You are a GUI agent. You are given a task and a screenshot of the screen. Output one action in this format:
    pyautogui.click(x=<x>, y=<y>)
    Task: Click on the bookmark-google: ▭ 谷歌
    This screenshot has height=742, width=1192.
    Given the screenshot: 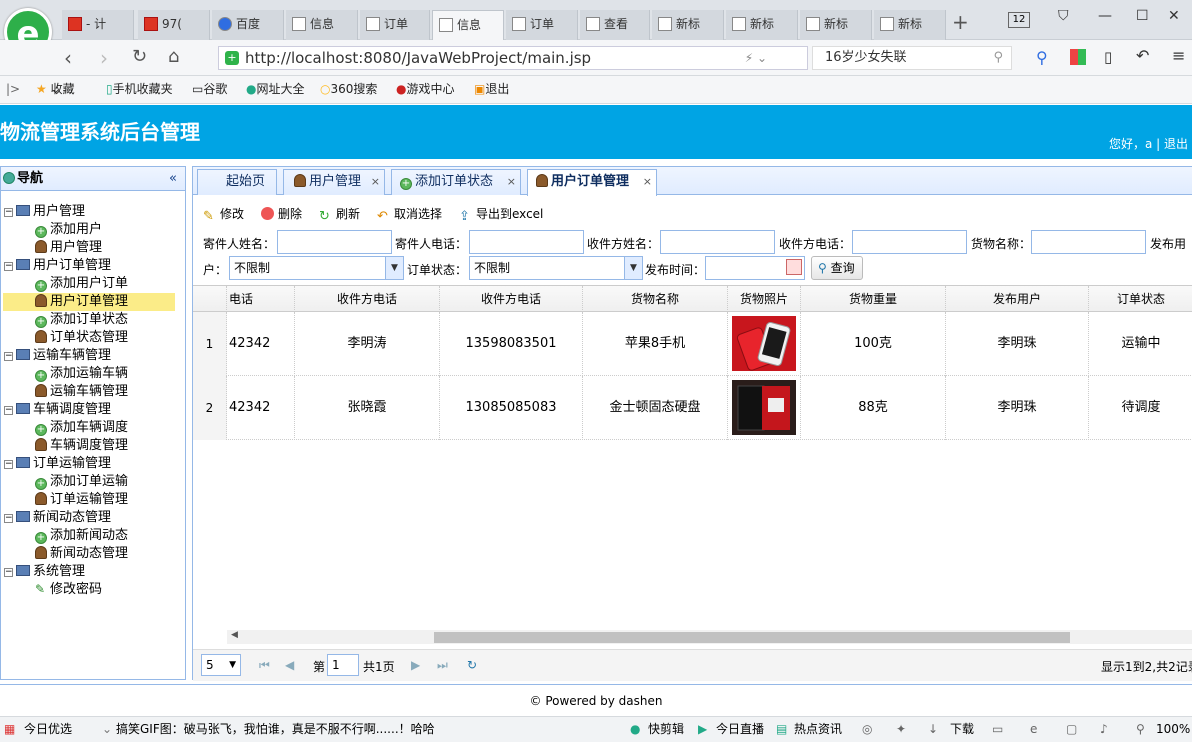 What is the action you would take?
    pyautogui.click(x=209, y=89)
    